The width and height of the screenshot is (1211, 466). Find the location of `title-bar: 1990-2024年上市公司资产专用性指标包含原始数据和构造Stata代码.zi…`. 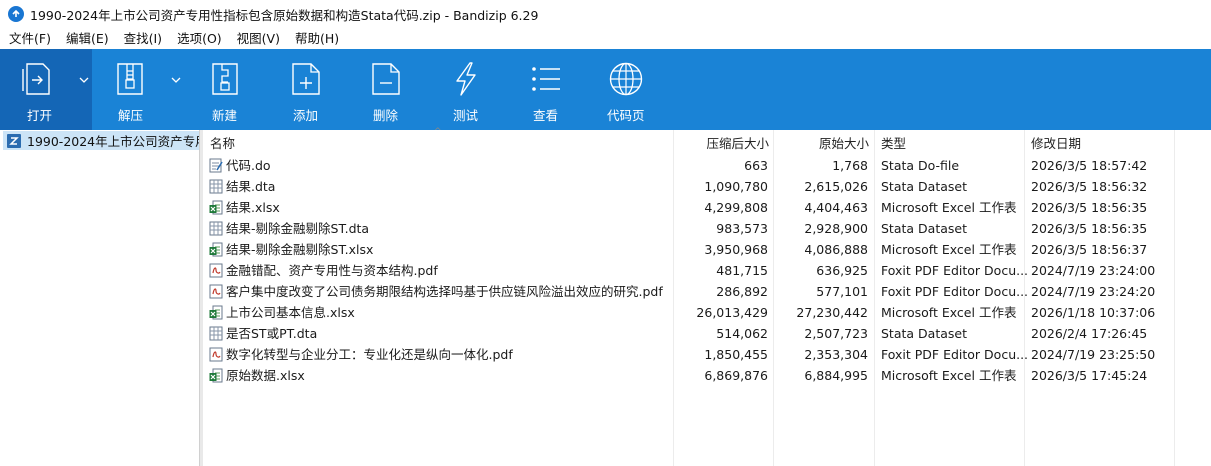

title-bar: 1990-2024年上市公司资产专用性指标包含原始数据和构造Stata代码.zi… is located at coordinates (605, 14).